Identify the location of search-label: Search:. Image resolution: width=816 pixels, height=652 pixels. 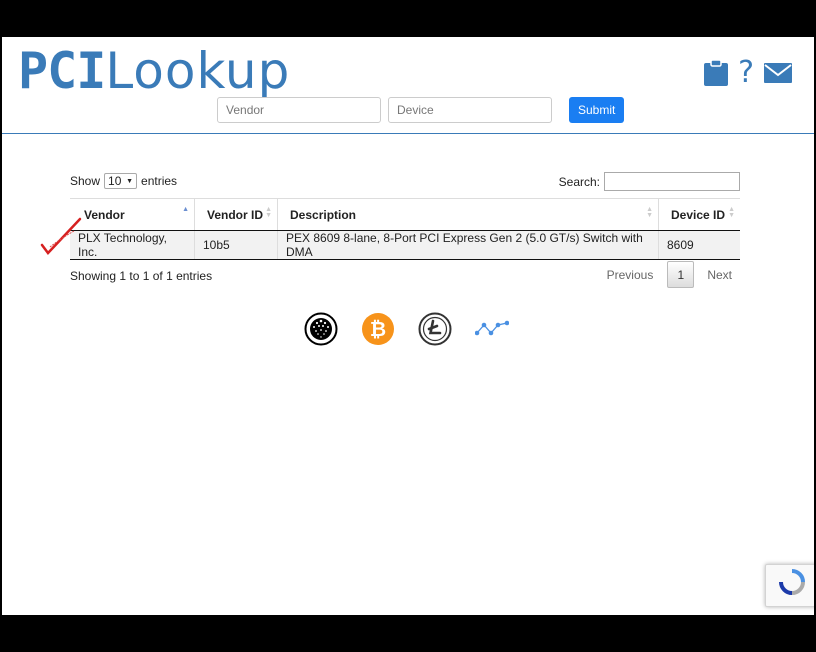
(579, 181).